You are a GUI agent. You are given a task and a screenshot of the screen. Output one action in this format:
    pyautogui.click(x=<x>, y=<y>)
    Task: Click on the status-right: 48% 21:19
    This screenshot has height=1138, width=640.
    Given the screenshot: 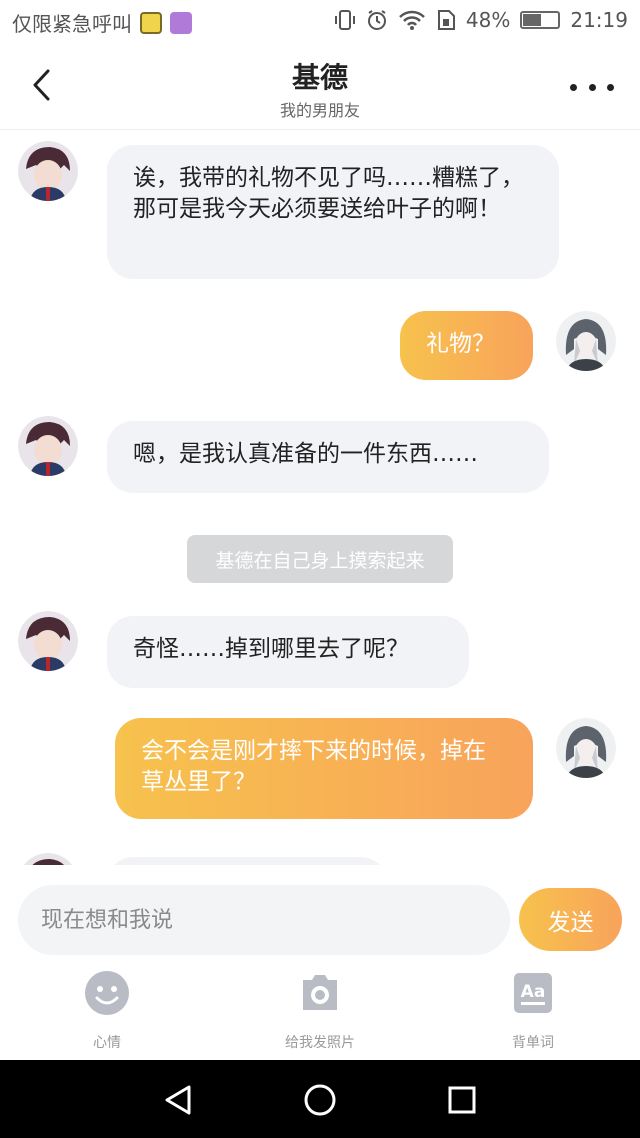 What is the action you would take?
    pyautogui.click(x=481, y=20)
    